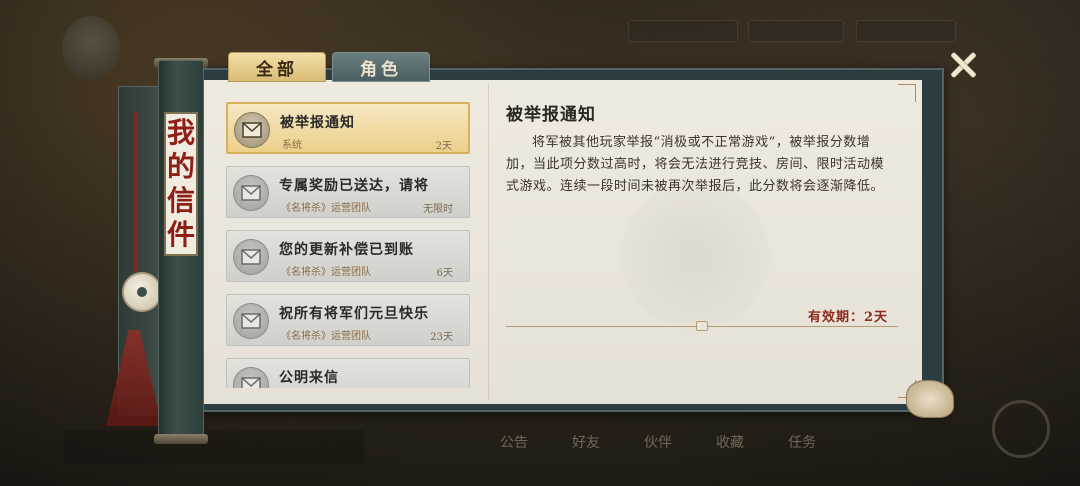 Image resolution: width=1080 pixels, height=486 pixels. I want to click on background-level-ring, so click(1021, 429).